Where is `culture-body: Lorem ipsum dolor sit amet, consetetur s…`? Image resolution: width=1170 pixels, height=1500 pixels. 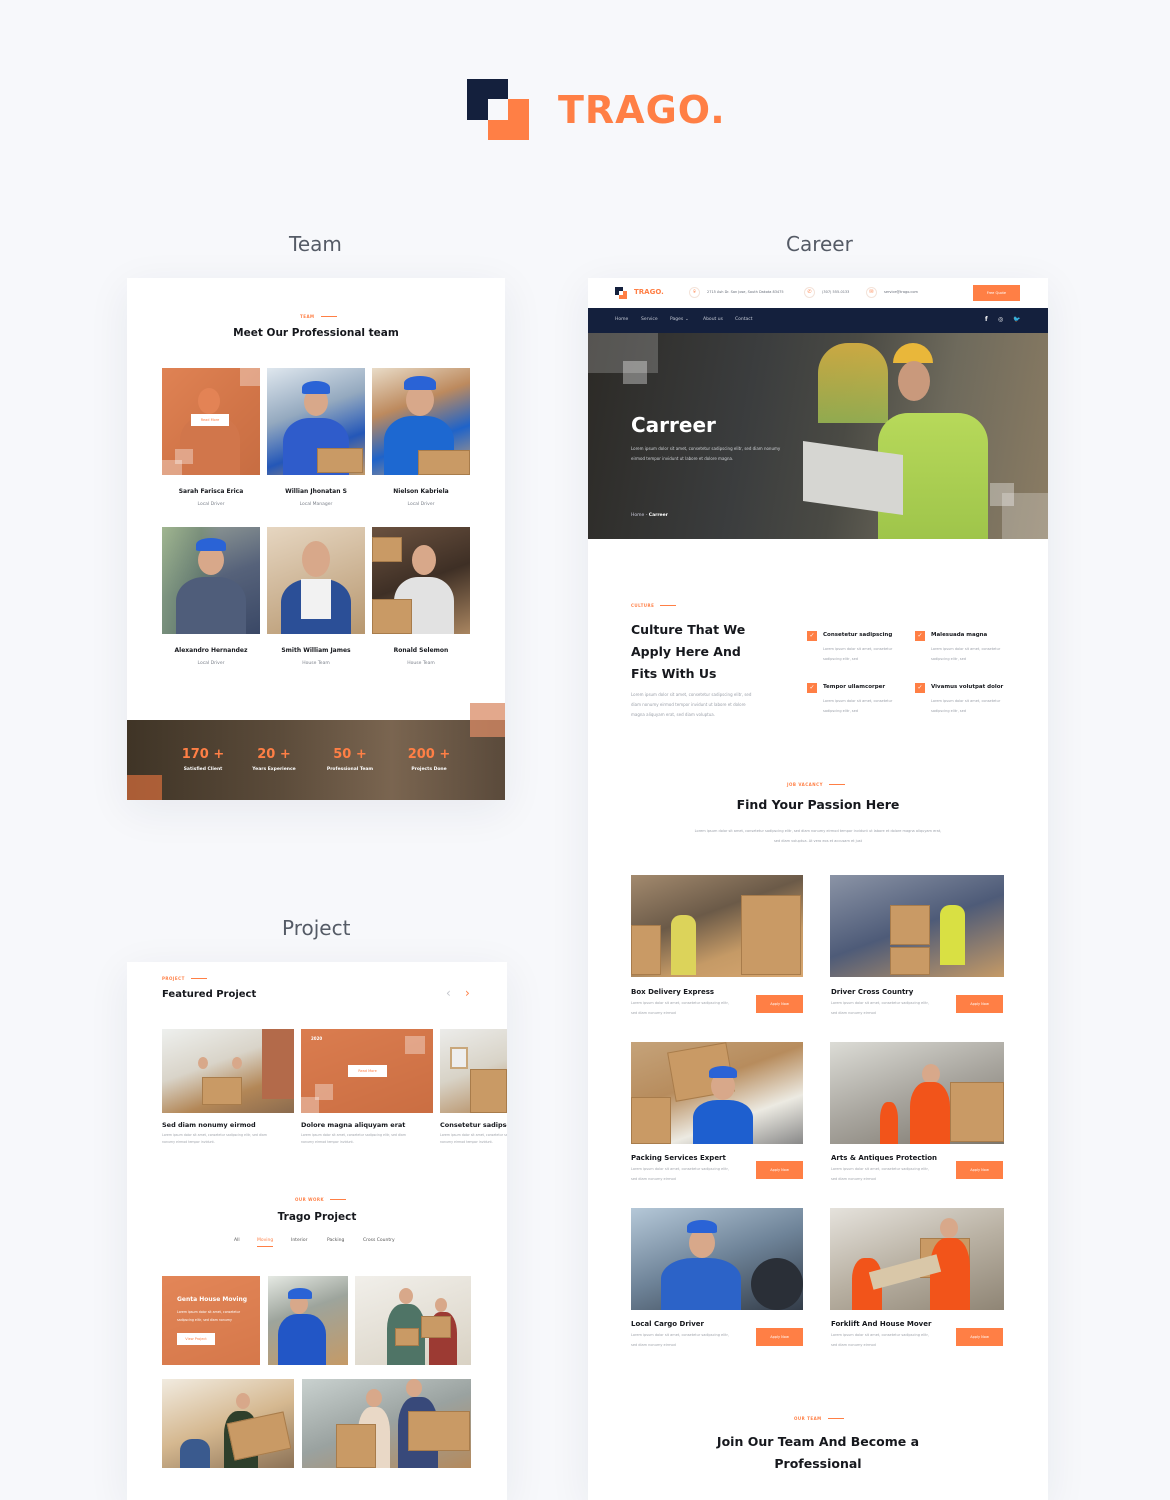
culture-body: Lorem ipsum dolor sit amet, consetetur s… is located at coordinates (691, 704).